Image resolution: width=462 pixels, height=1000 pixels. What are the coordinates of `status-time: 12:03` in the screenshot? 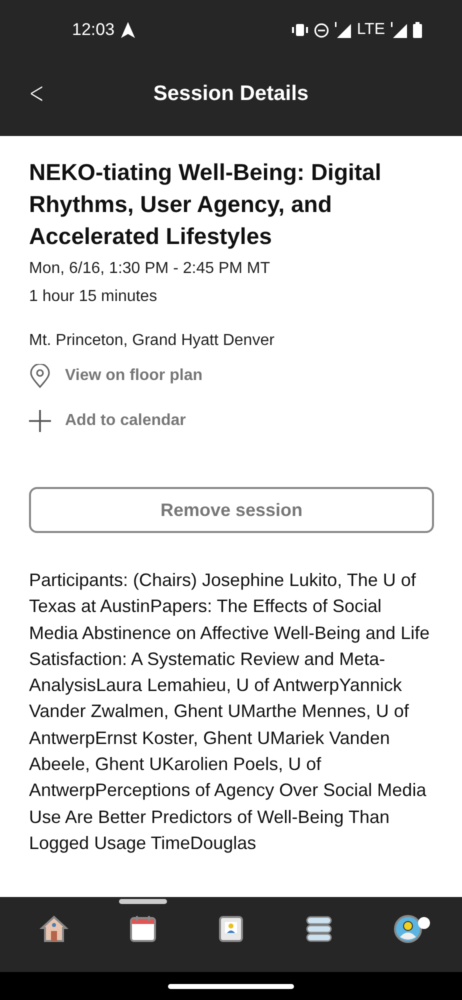 It's located at (93, 30).